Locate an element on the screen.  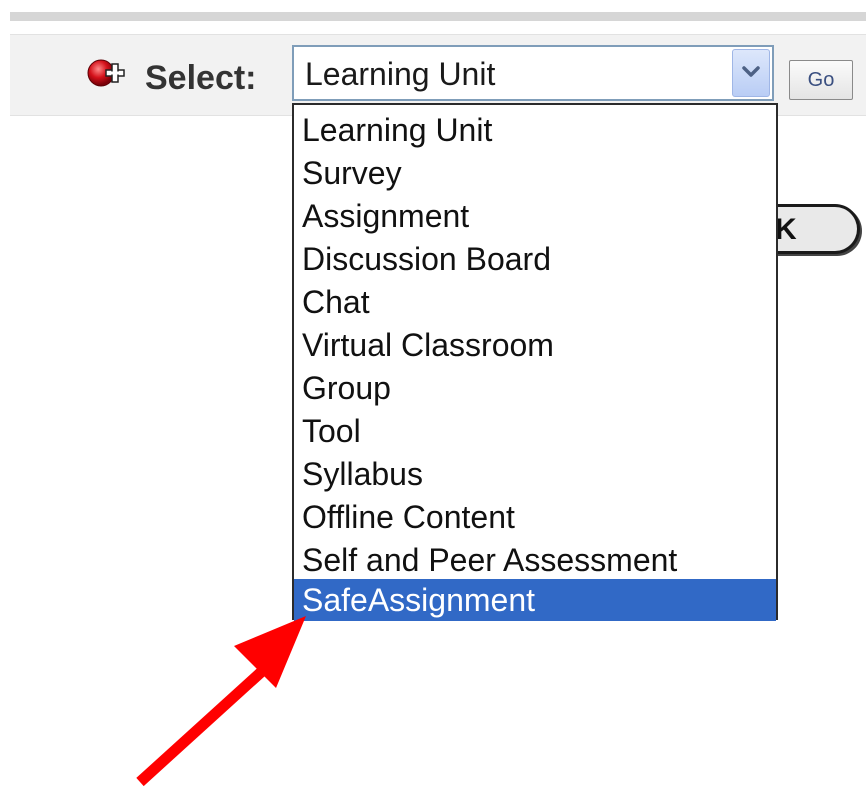
go-button: Go is located at coordinates (821, 80).